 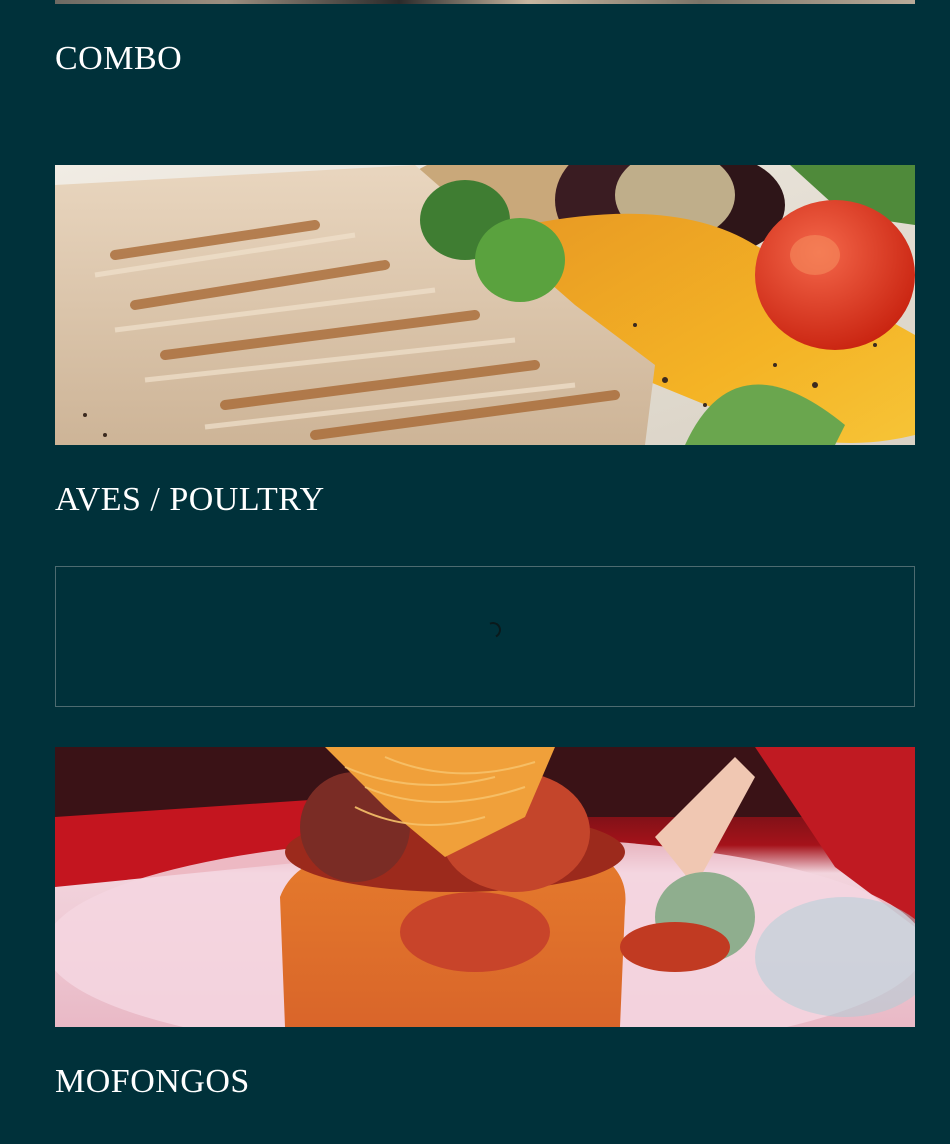 I want to click on mofongos-title: MOFONGOS, so click(x=152, y=1082).